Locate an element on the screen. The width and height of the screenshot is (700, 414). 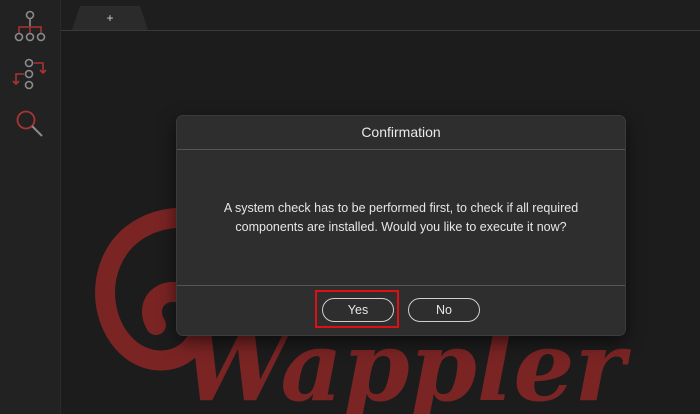
dialog-footer: Yes No is located at coordinates (401, 311).